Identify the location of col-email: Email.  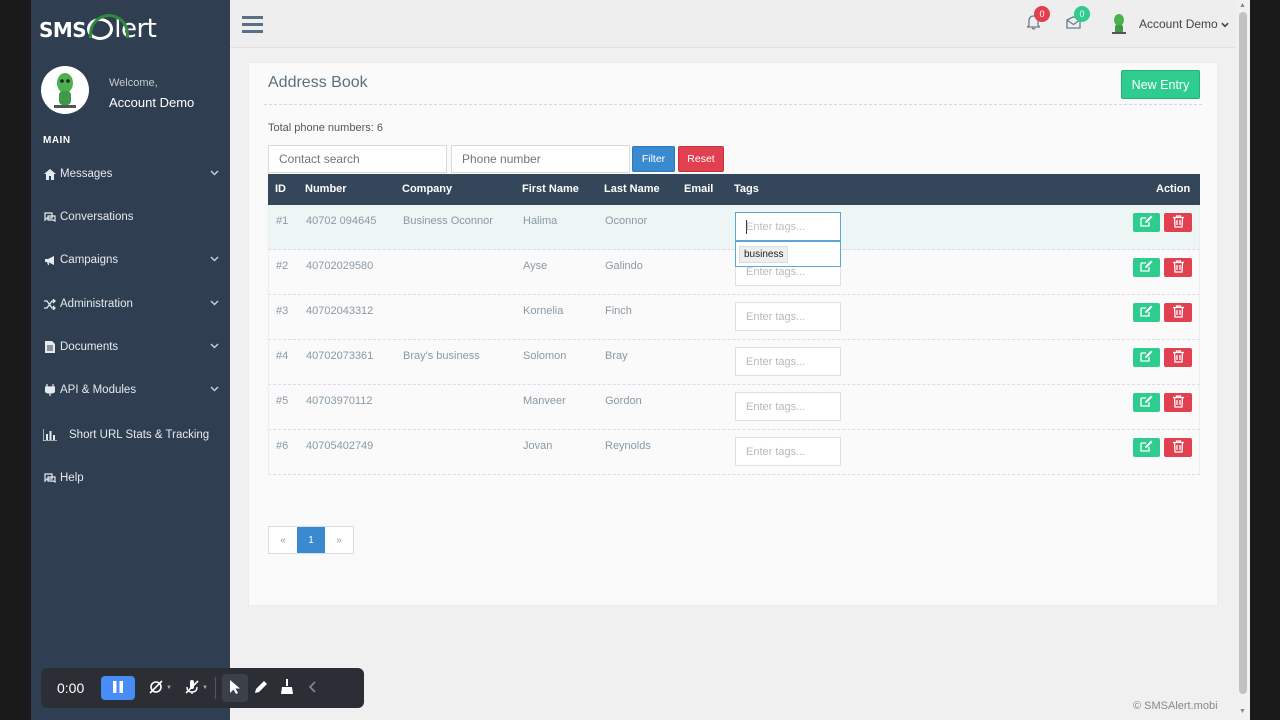
(698, 189).